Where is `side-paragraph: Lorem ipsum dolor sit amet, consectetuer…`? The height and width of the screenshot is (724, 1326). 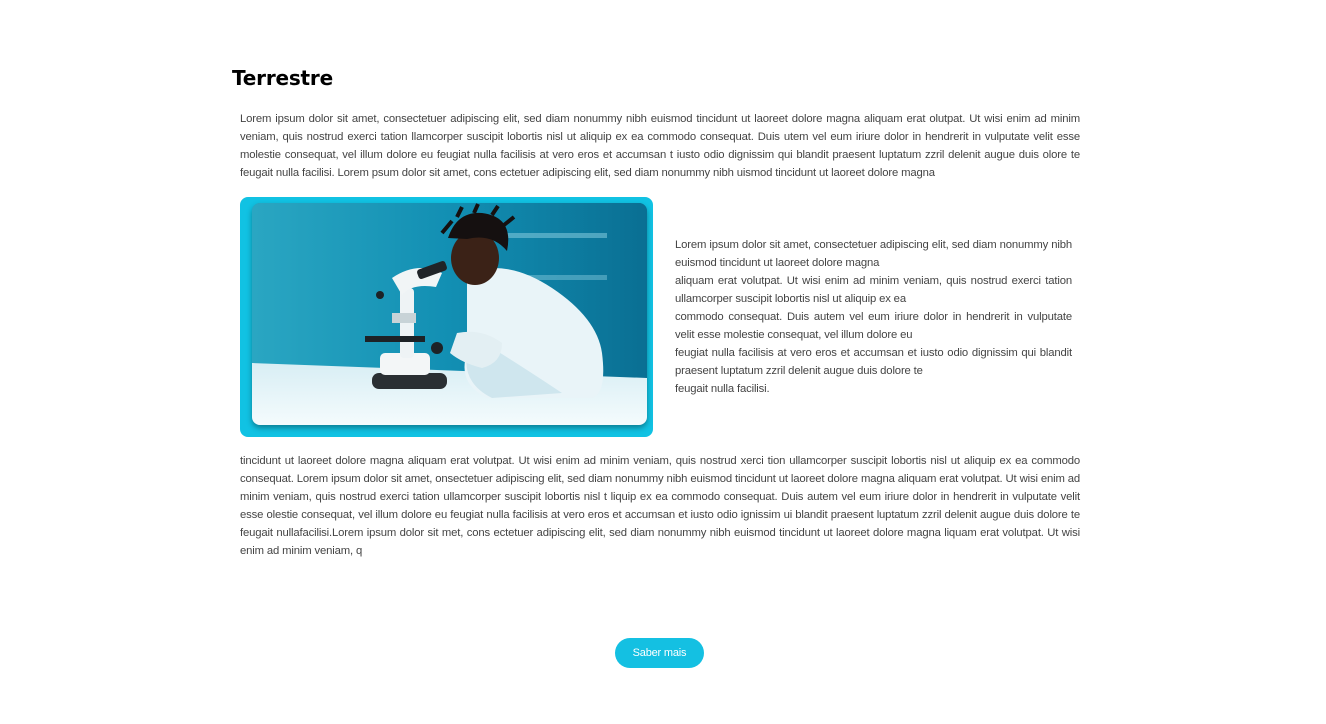
side-paragraph: Lorem ipsum dolor sit amet, consectetuer… is located at coordinates (873, 317).